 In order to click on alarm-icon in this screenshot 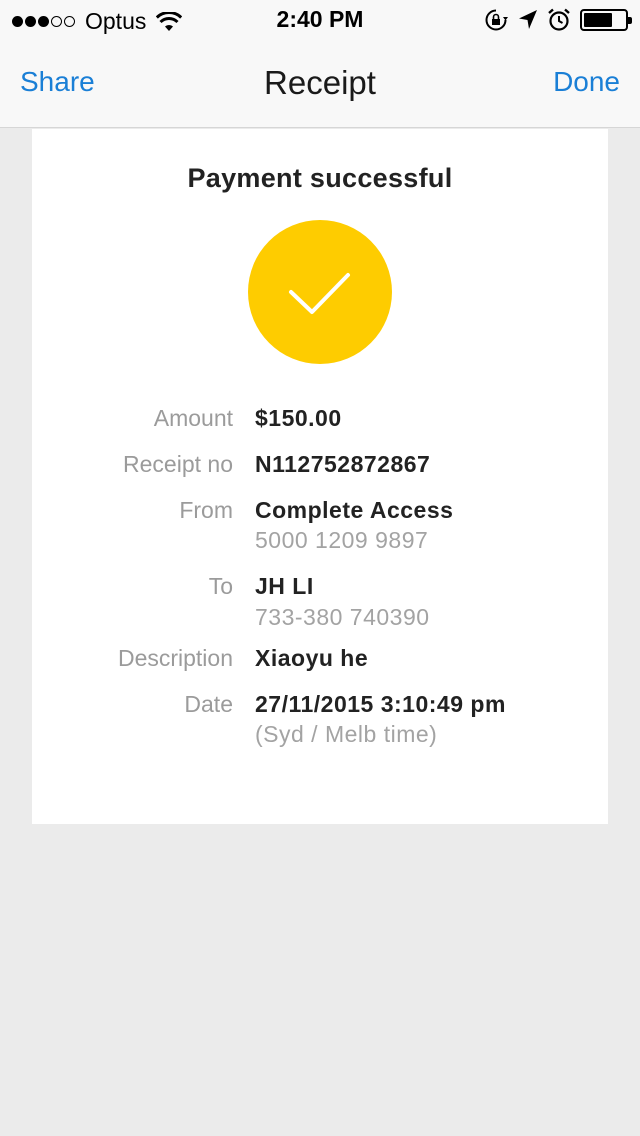, I will do `click(559, 19)`.